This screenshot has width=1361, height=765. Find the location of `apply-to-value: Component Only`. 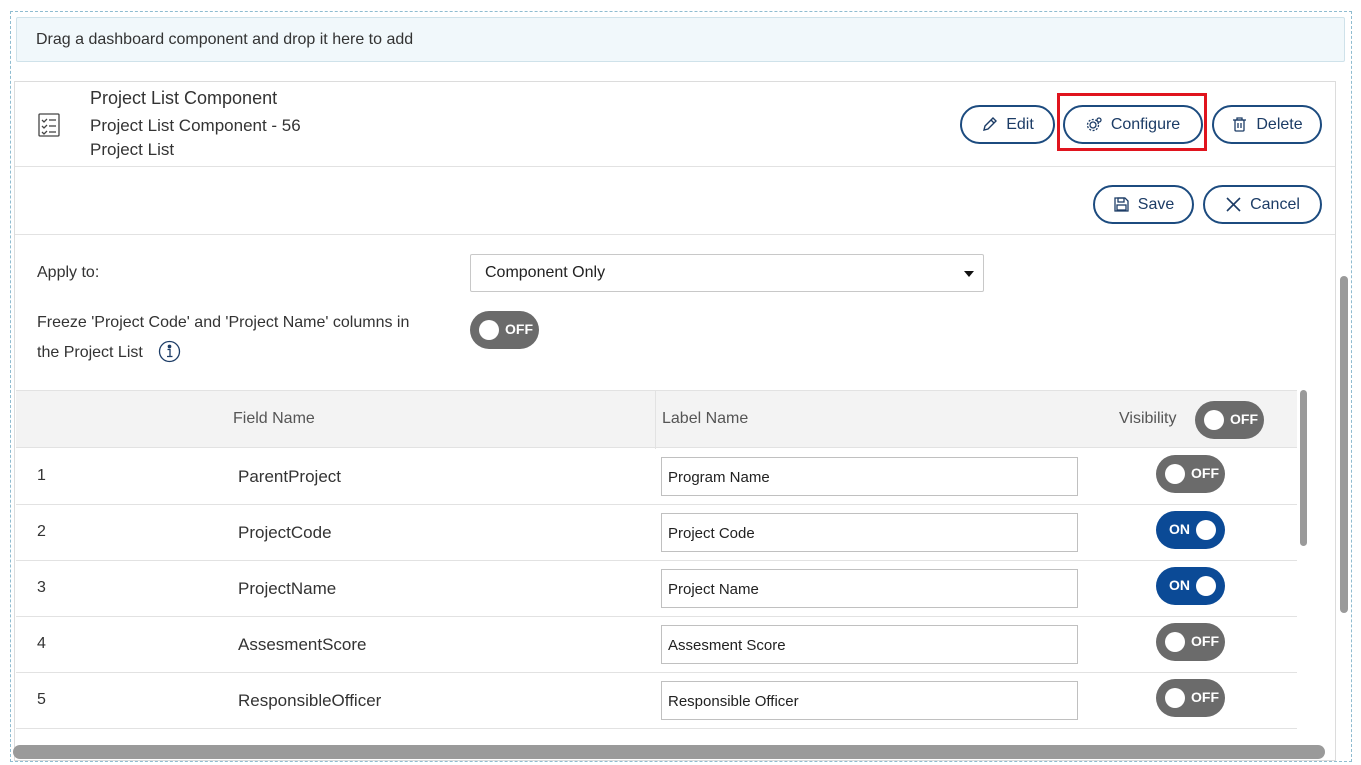

apply-to-value: Component Only is located at coordinates (545, 272).